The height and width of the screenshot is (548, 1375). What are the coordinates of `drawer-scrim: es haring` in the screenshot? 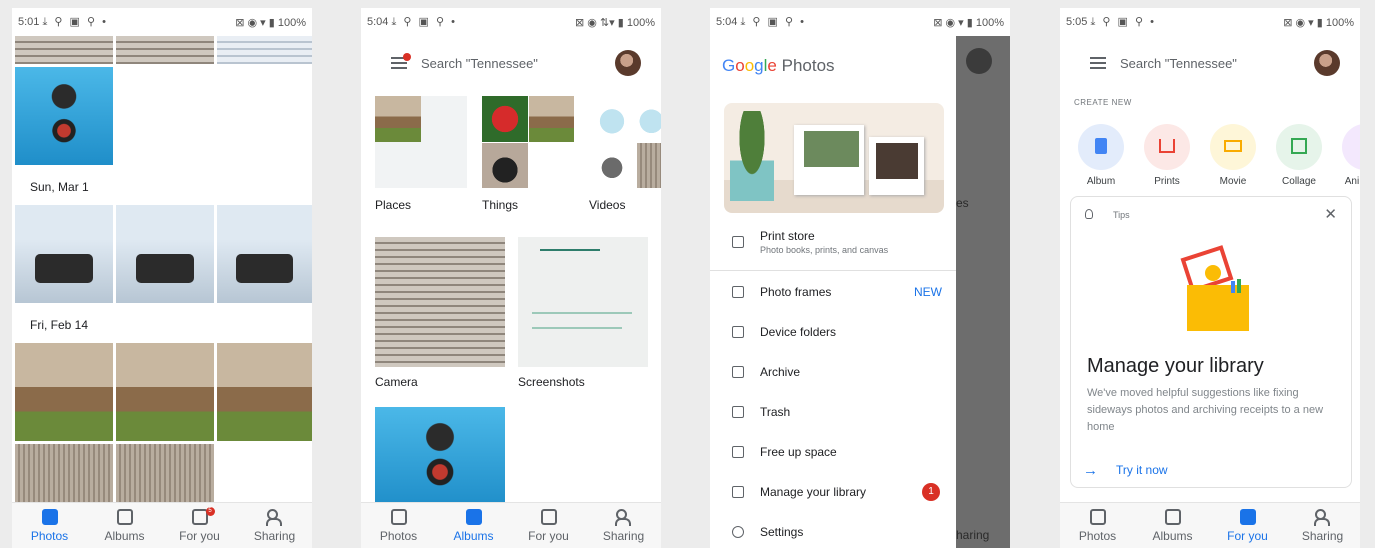 It's located at (983, 278).